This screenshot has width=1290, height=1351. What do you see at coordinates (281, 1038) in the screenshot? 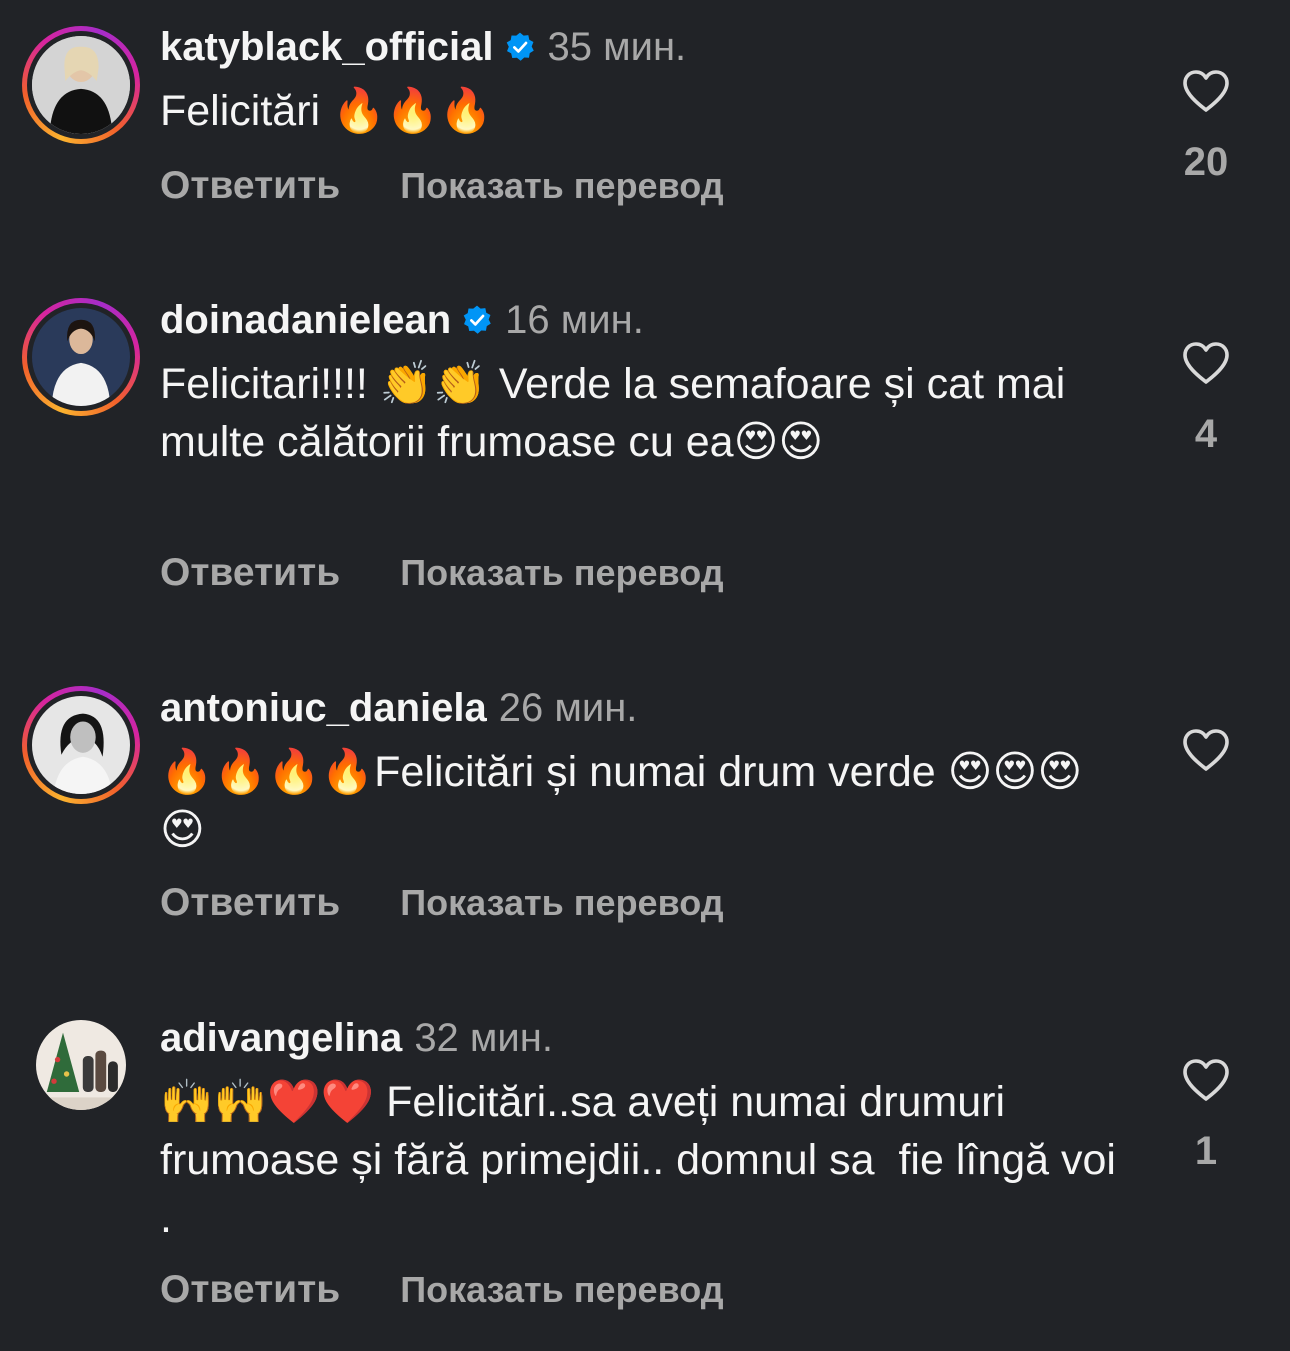
I see `username: adivangelina` at bounding box center [281, 1038].